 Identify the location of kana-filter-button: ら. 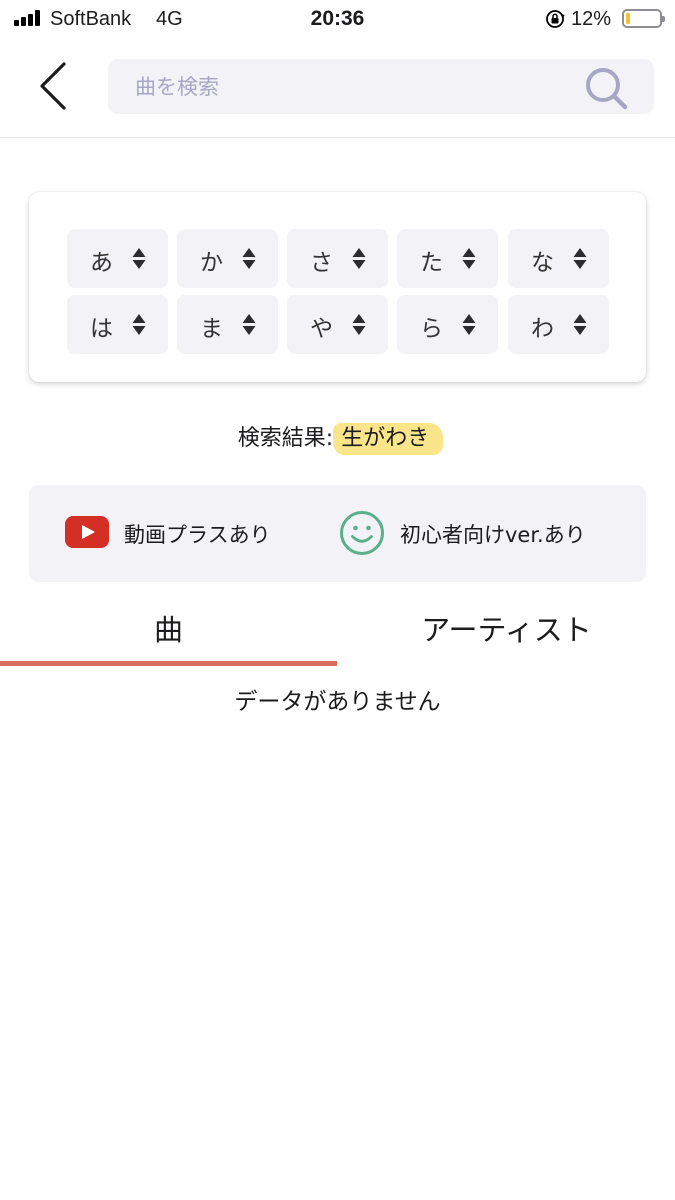
(447, 324).